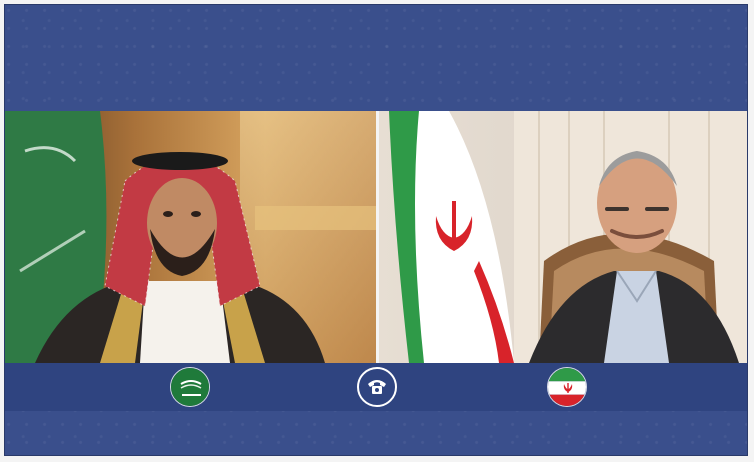 Image resolution: width=754 pixels, height=462 pixels. Describe the element at coordinates (376, 433) in the screenshot. I see `bottom-band` at that location.